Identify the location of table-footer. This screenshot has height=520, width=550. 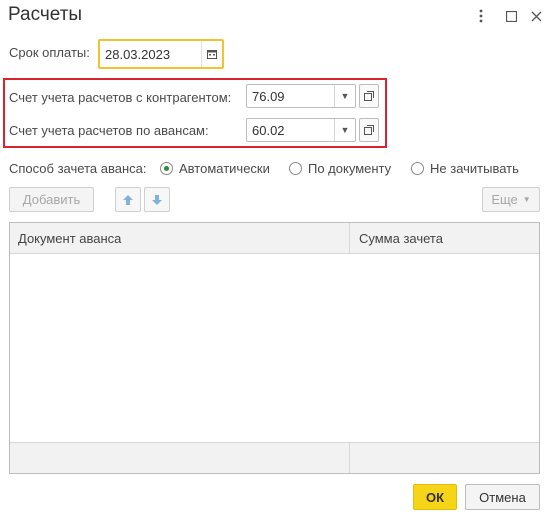
(274, 457).